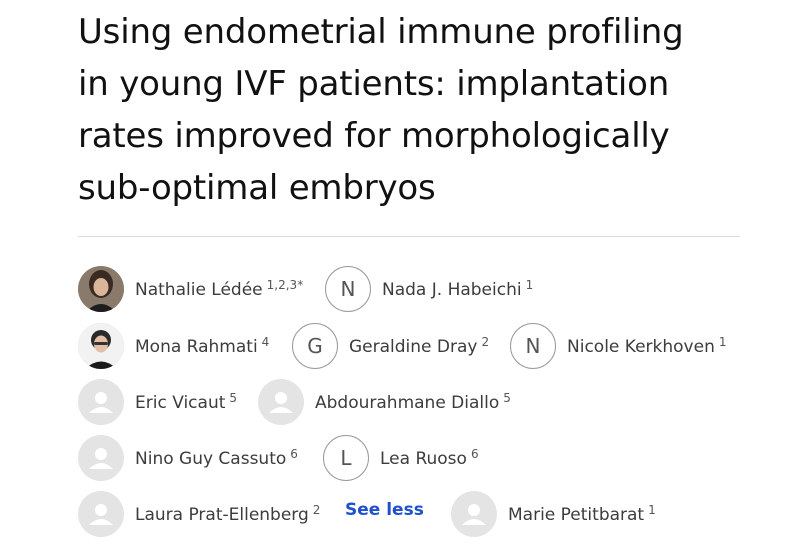 This screenshot has width=800, height=554. Describe the element at coordinates (265, 342) in the screenshot. I see `author-affiliation: 4` at that location.